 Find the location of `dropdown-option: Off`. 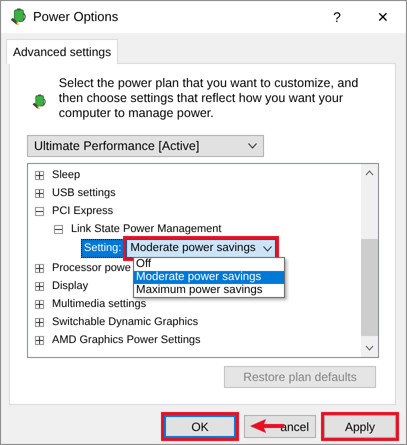

dropdown-option: Off is located at coordinates (209, 264).